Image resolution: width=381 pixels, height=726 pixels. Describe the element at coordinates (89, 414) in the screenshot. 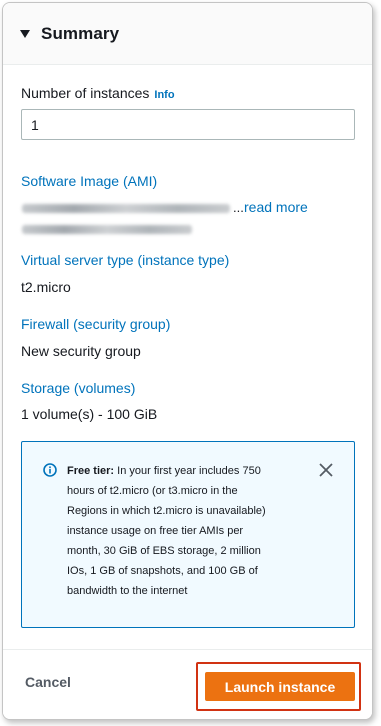

I see `storage-value: 1 volume(s) - 100 GiB` at that location.